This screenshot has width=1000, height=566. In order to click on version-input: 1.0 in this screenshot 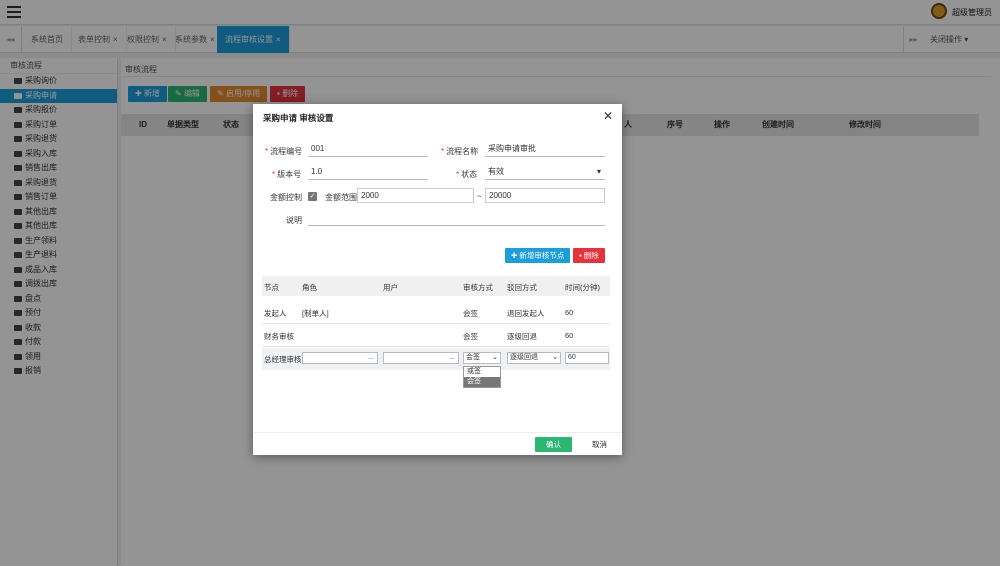, I will do `click(368, 172)`.